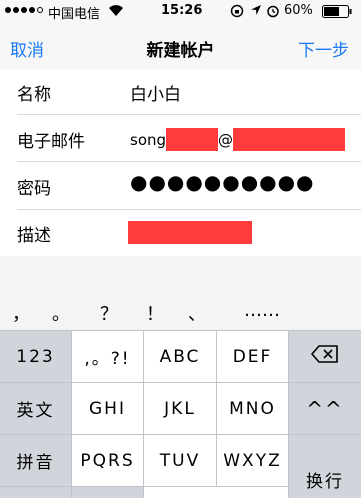 The image size is (361, 498). What do you see at coordinates (148, 139) in the screenshot?
I see `email-prefix: song` at bounding box center [148, 139].